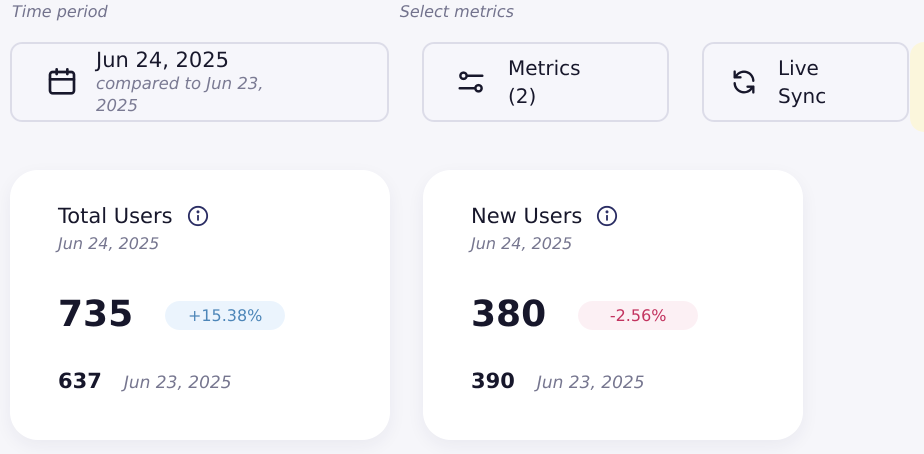 This screenshot has height=454, width=924. Describe the element at coordinates (163, 60) in the screenshot. I see `selected-date: Jun 24, 2025` at that location.